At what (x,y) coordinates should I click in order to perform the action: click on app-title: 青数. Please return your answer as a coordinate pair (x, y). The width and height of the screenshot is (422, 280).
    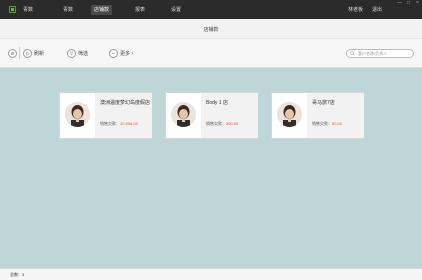
    Looking at the image, I should click on (28, 10).